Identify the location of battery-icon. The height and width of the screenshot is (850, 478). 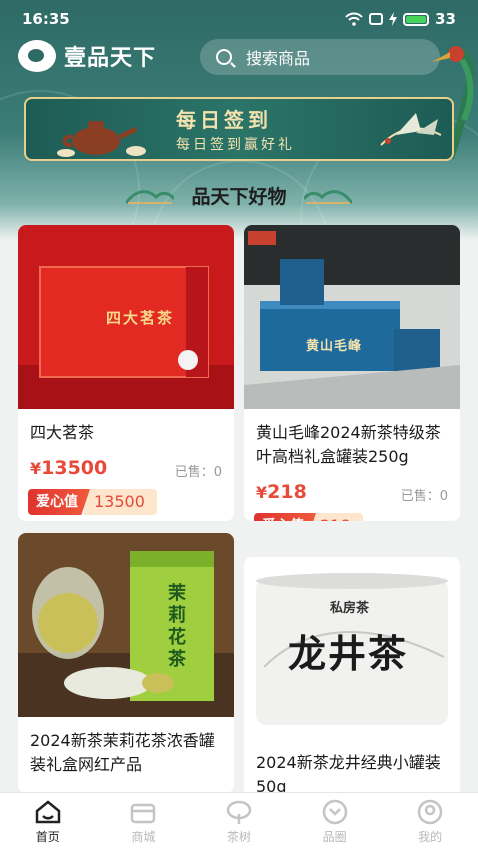
(416, 19).